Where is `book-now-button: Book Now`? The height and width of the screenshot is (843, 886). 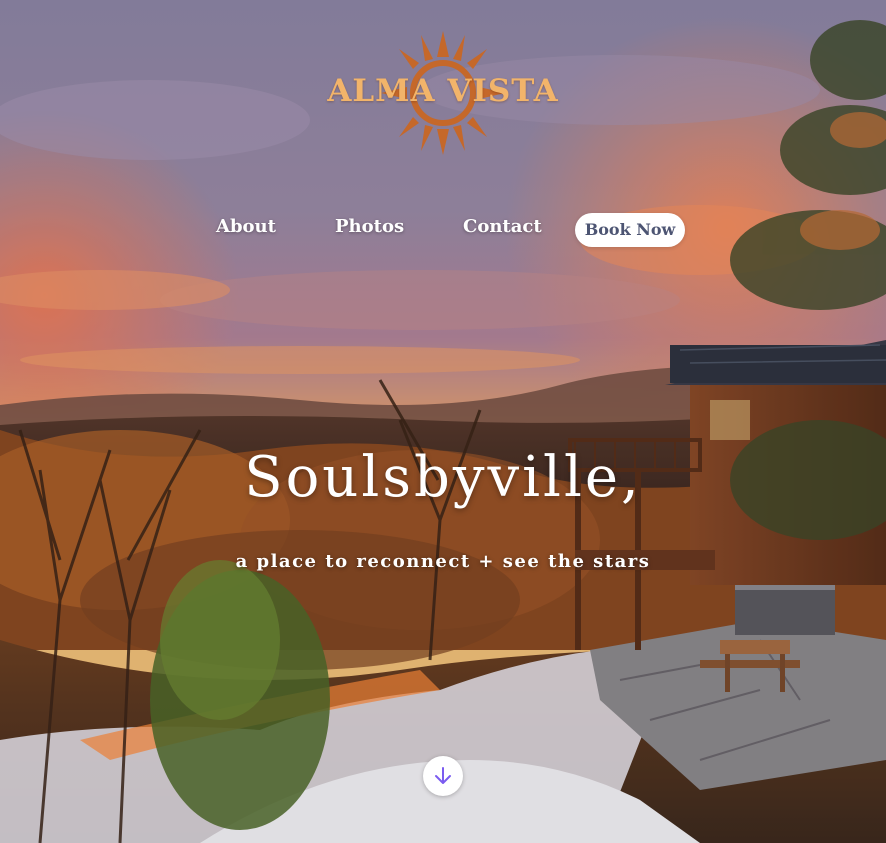
book-now-button: Book Now is located at coordinates (630, 230).